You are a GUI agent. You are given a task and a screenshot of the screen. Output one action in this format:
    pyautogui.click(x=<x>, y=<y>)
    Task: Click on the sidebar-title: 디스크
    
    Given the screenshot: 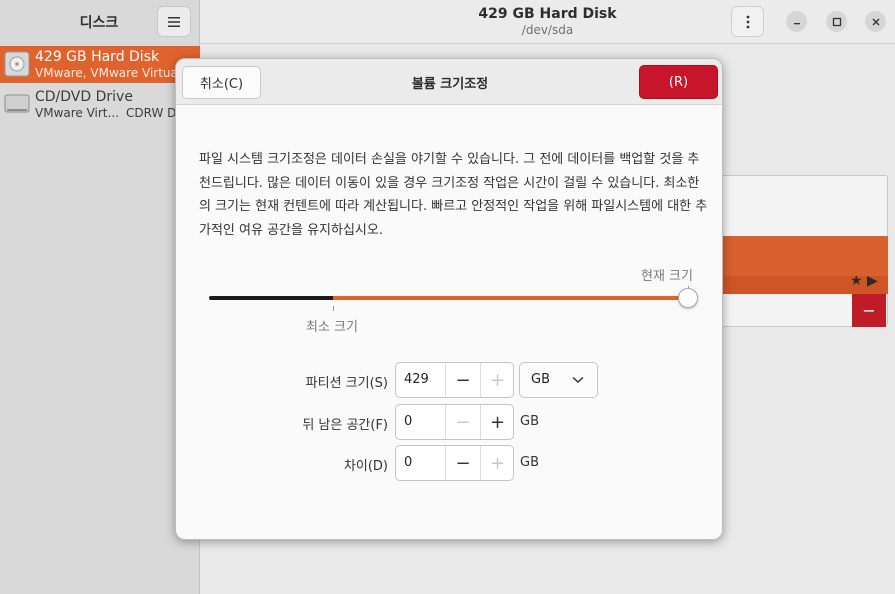 What is the action you would take?
    pyautogui.click(x=99, y=23)
    